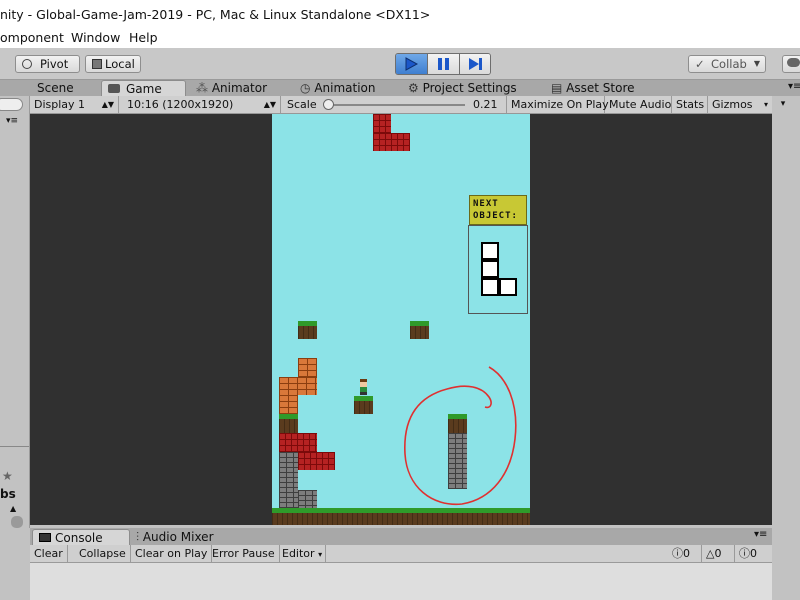 This screenshot has height=600, width=800. Describe the element at coordinates (12, 121) in the screenshot. I see `left-panel-menu-icon: ▾≡` at that location.